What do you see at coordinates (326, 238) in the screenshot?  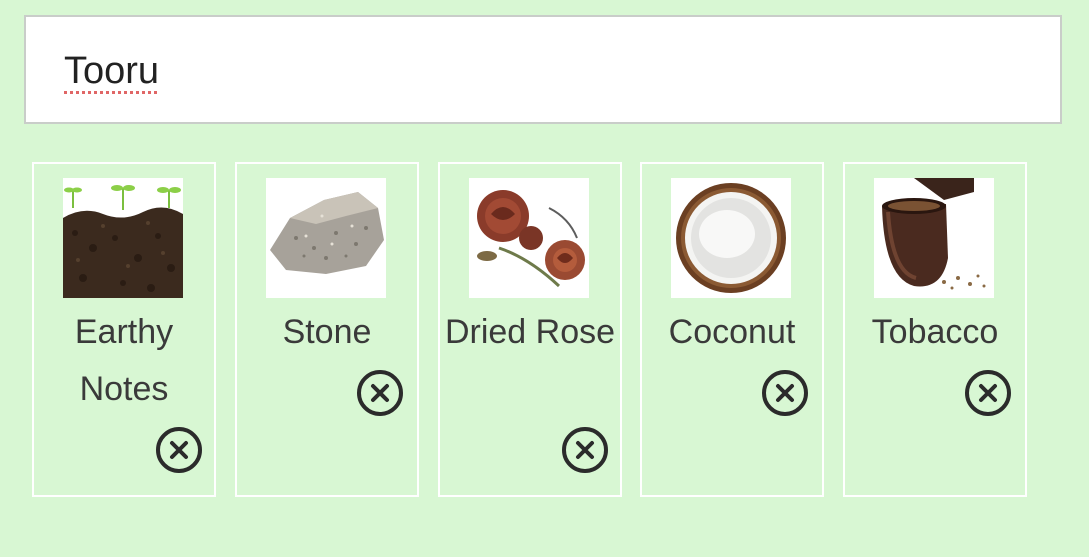 I see `stone-image` at bounding box center [326, 238].